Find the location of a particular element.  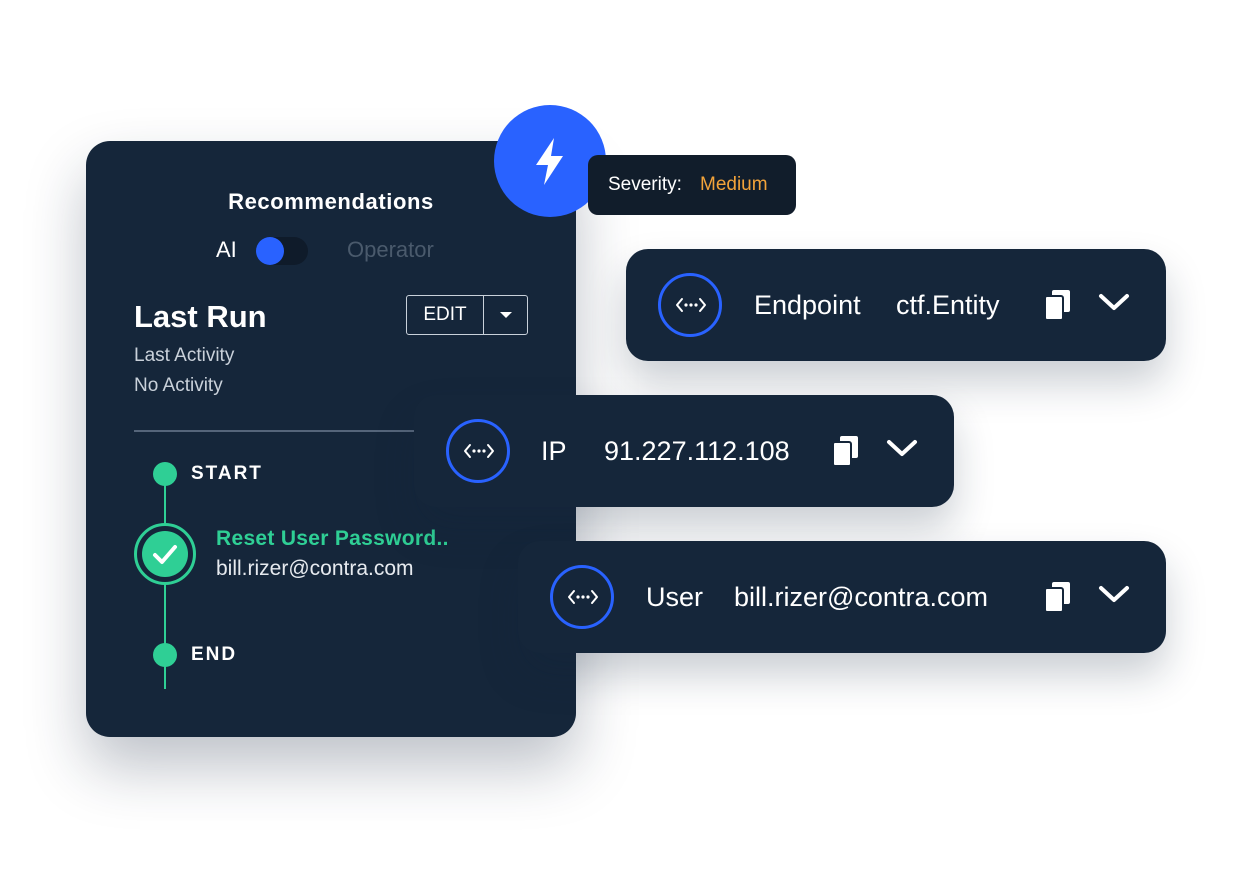

severity-value: Medium is located at coordinates (734, 184).